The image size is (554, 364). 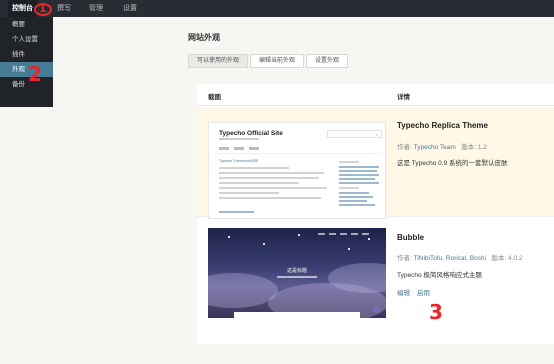 What do you see at coordinates (449, 258) in the screenshot?
I see `theme-author: TiNibiTofu, Rorical, Boshi` at bounding box center [449, 258].